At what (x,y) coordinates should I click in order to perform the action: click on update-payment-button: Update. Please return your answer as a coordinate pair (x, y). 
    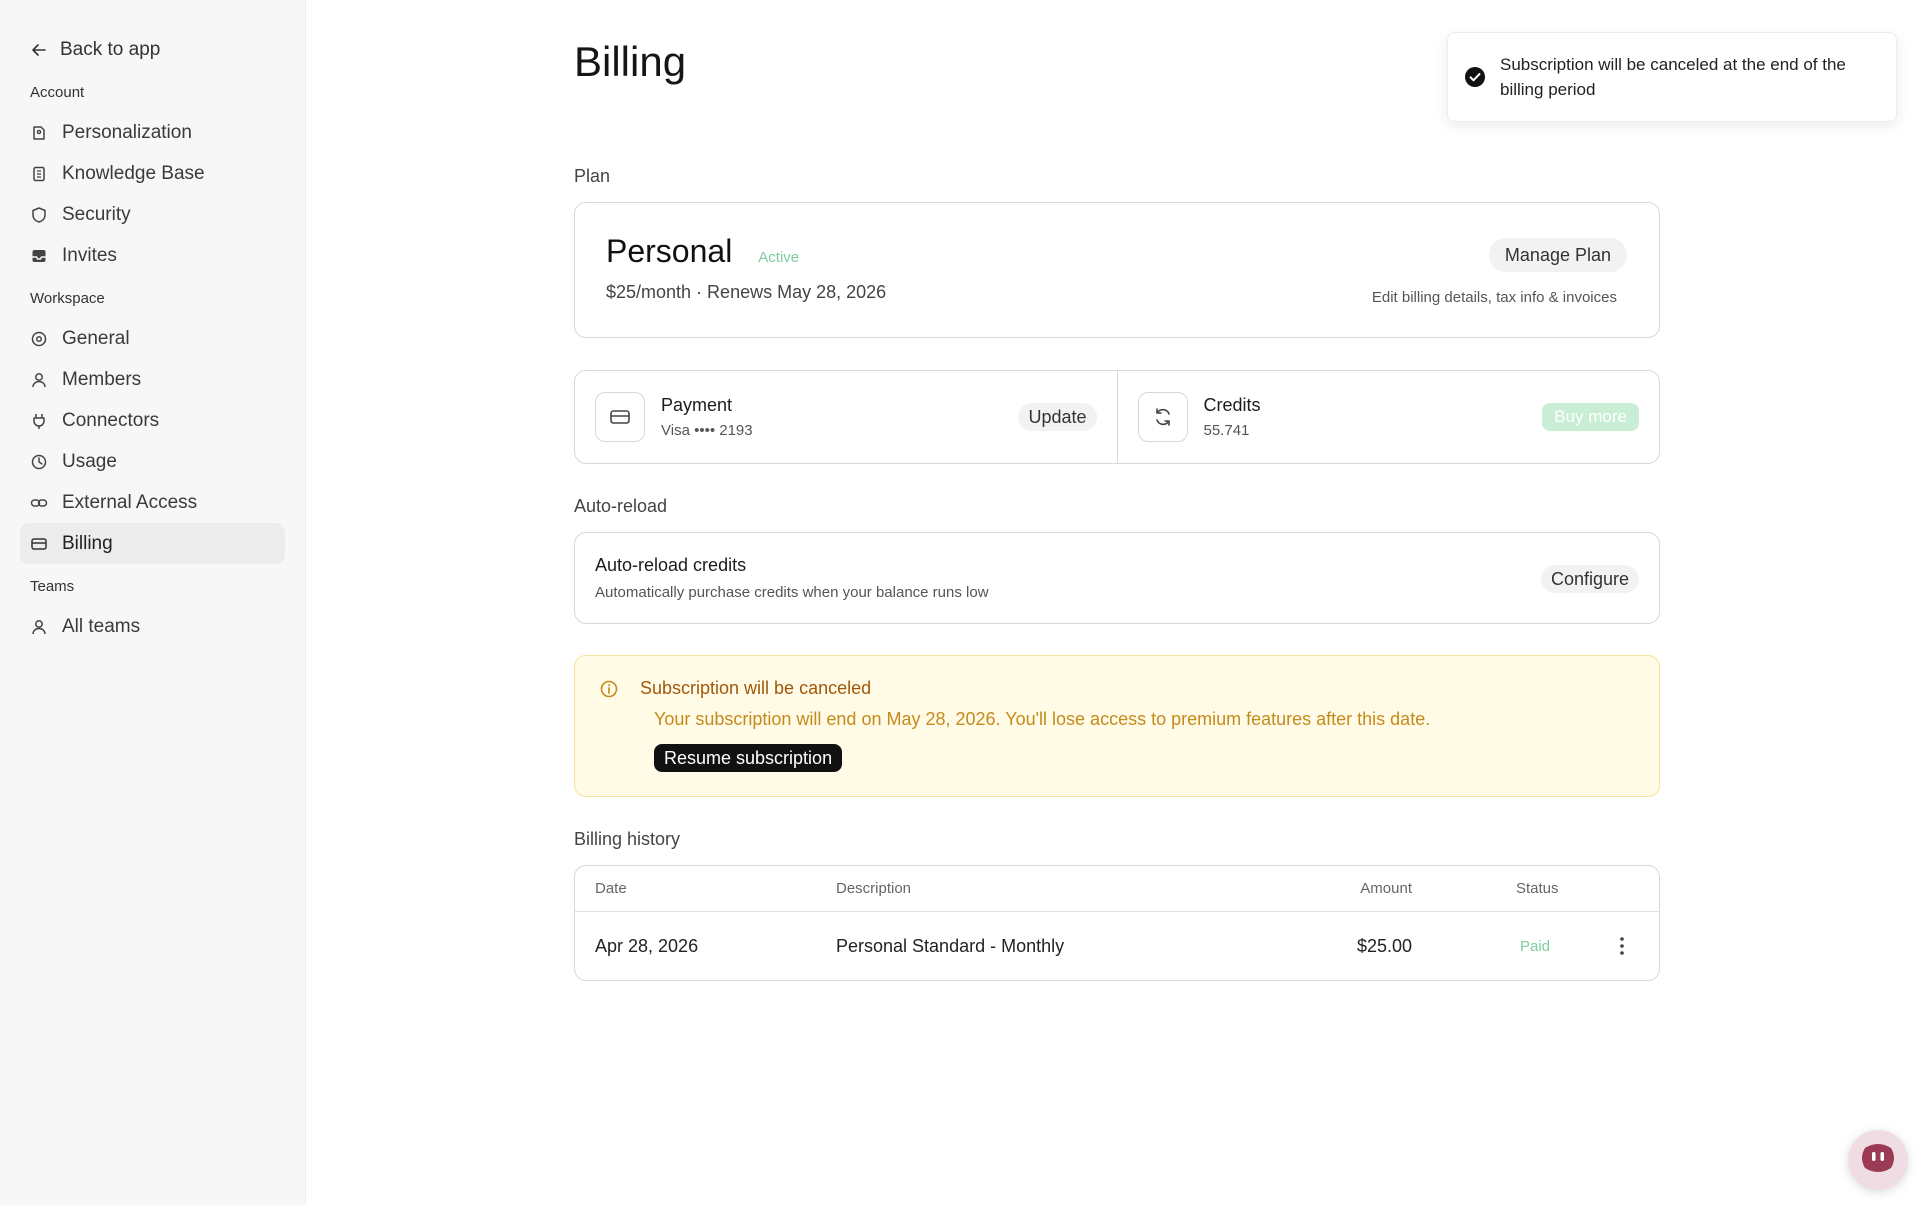
    Looking at the image, I should click on (1057, 417).